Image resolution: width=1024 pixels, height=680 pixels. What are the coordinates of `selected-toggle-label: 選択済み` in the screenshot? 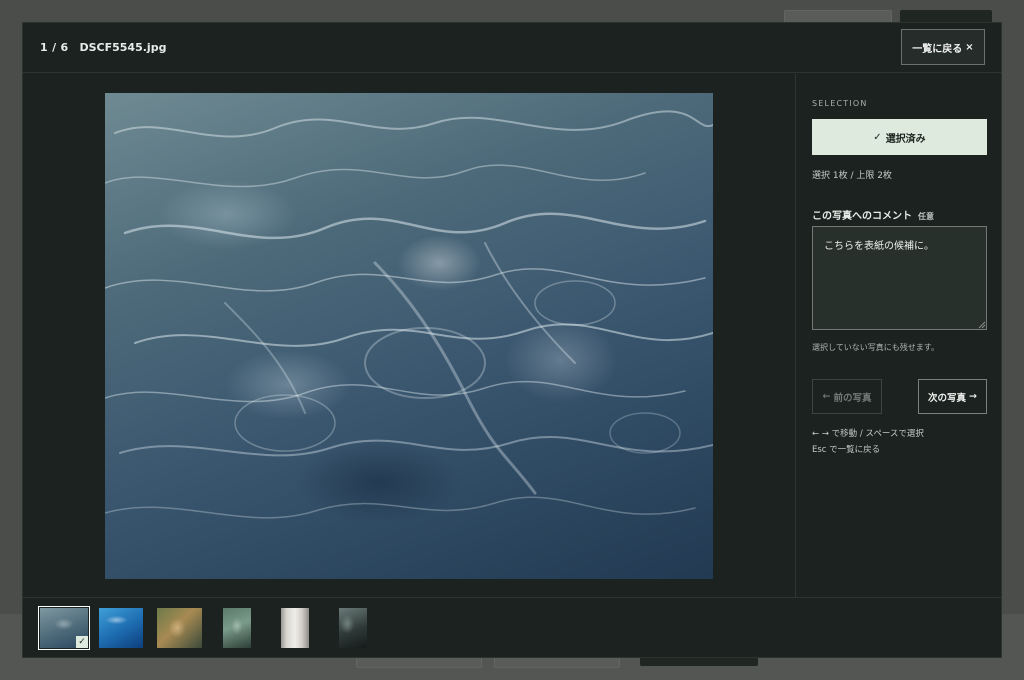 It's located at (905, 139).